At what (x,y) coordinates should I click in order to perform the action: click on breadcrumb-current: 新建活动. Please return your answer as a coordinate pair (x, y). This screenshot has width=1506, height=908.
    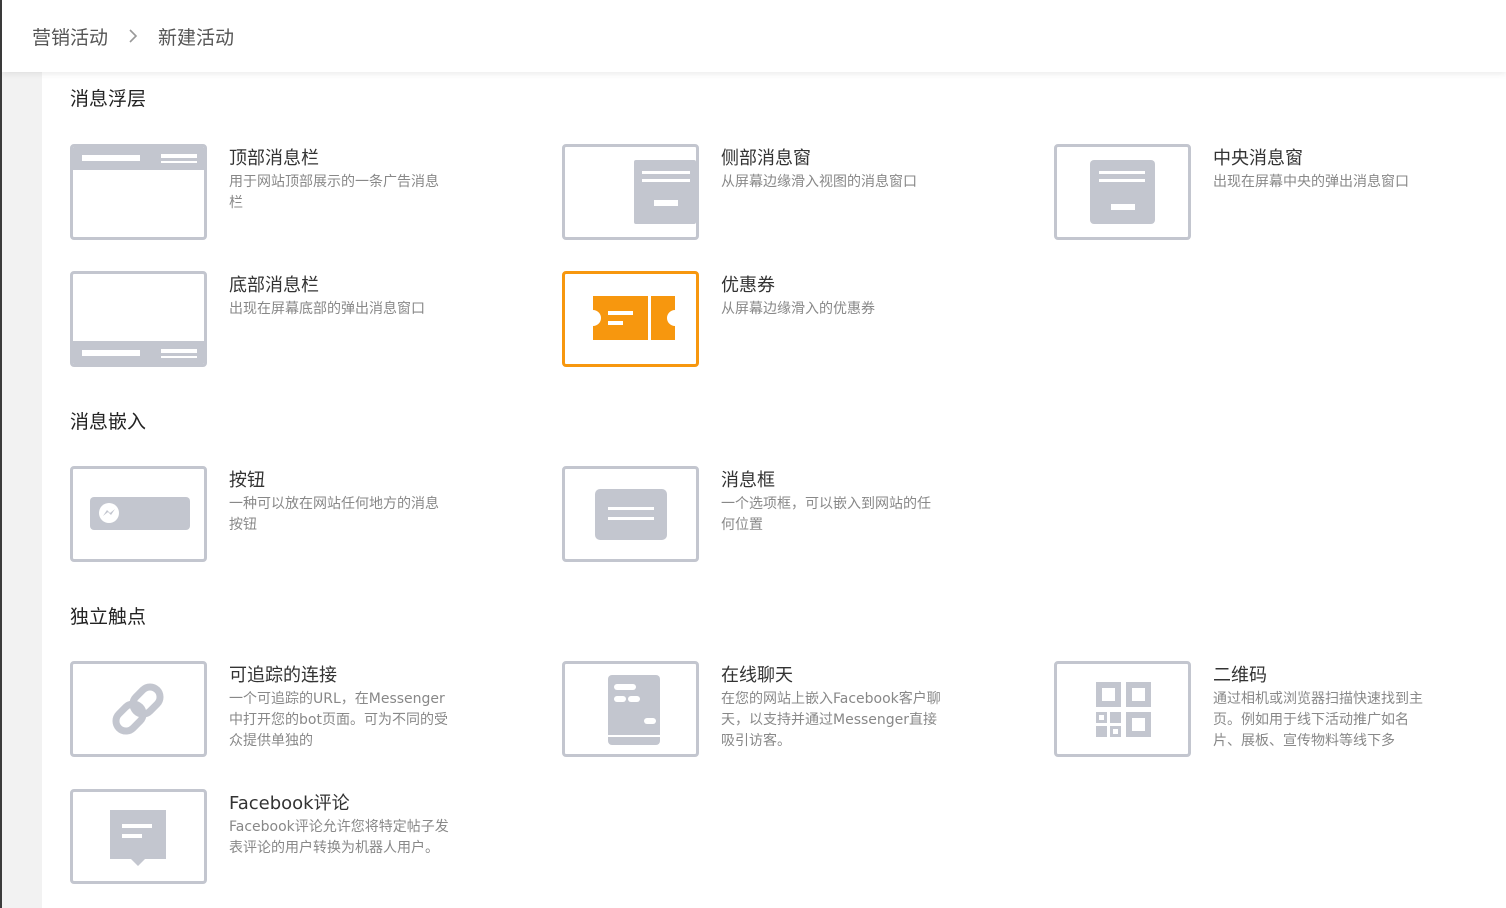
    Looking at the image, I should click on (196, 37).